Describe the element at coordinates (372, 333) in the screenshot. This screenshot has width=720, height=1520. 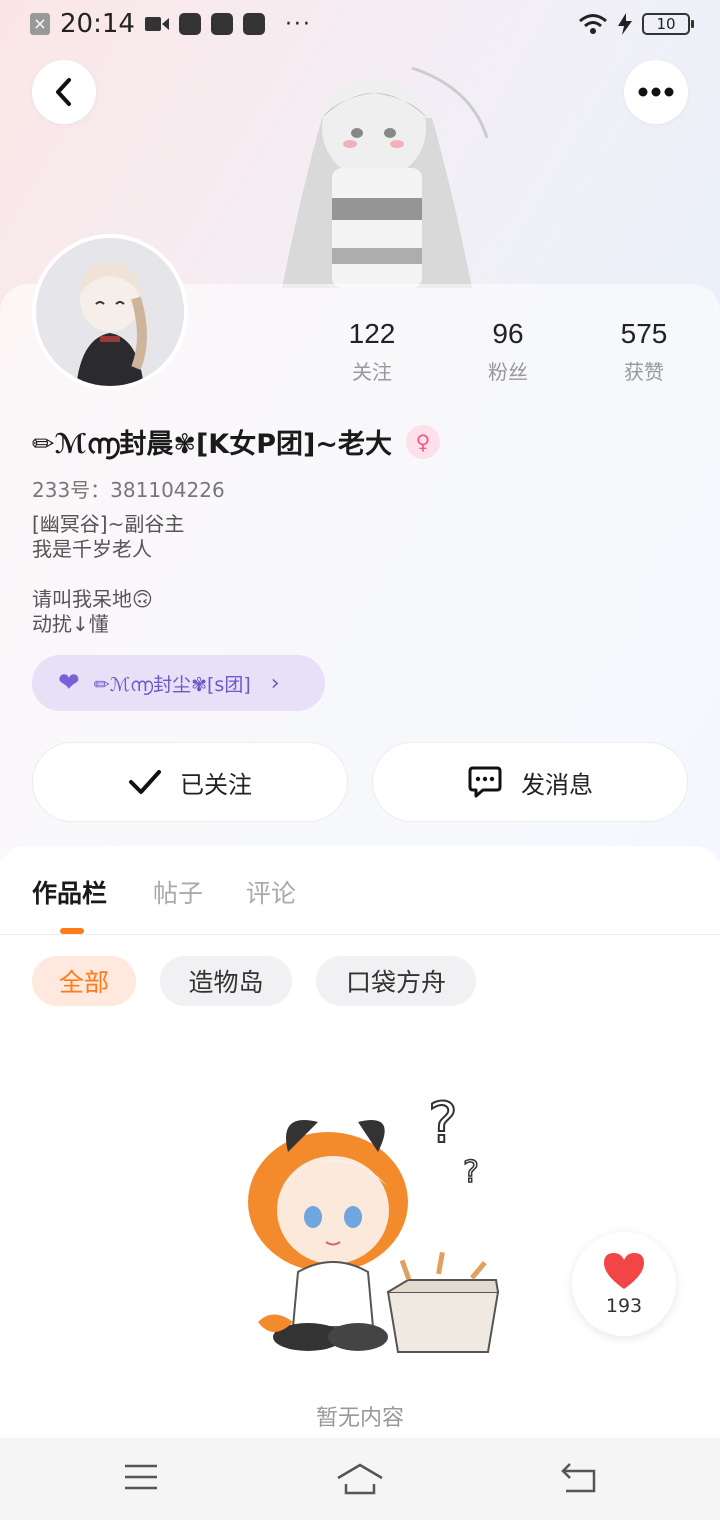
I see `stat-value: 122` at that location.